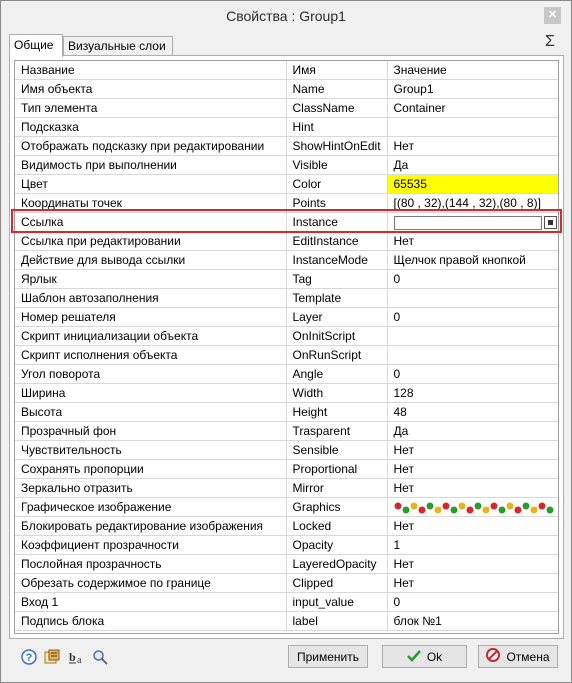  I want to click on property-value-cell: 128, so click(472, 393).